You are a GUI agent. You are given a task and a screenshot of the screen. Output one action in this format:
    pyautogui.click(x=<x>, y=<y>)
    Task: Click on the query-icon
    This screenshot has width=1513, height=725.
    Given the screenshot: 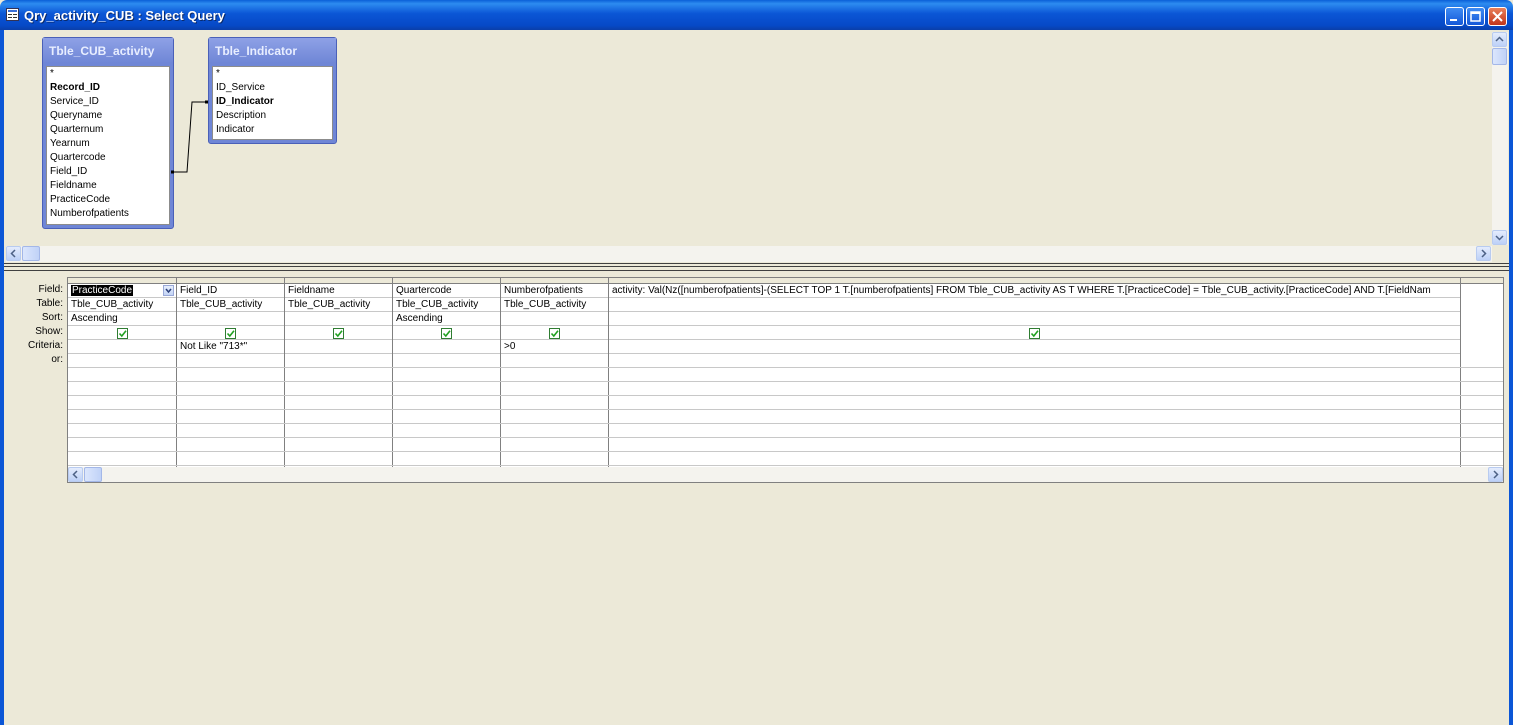 What is the action you would take?
    pyautogui.click(x=12, y=14)
    